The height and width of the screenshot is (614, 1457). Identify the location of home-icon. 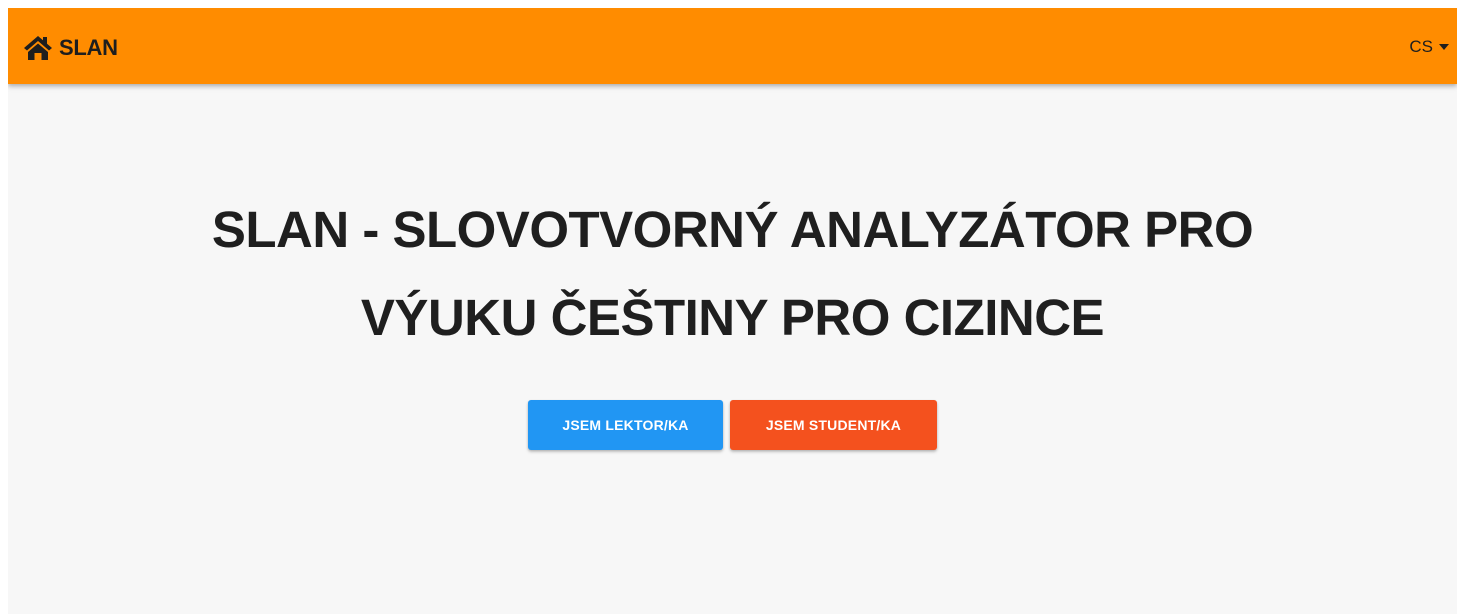
(38, 48).